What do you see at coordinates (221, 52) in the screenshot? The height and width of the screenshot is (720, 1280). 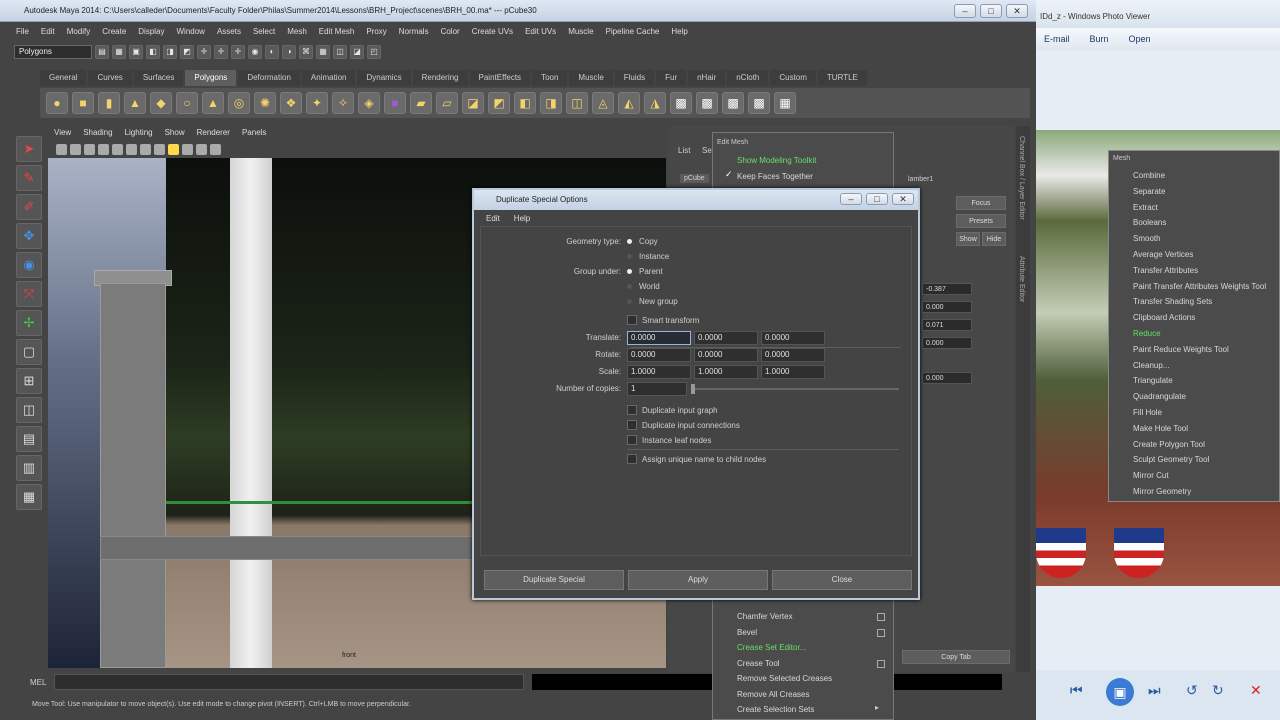 I see `snap-curve-icon: ✛` at bounding box center [221, 52].